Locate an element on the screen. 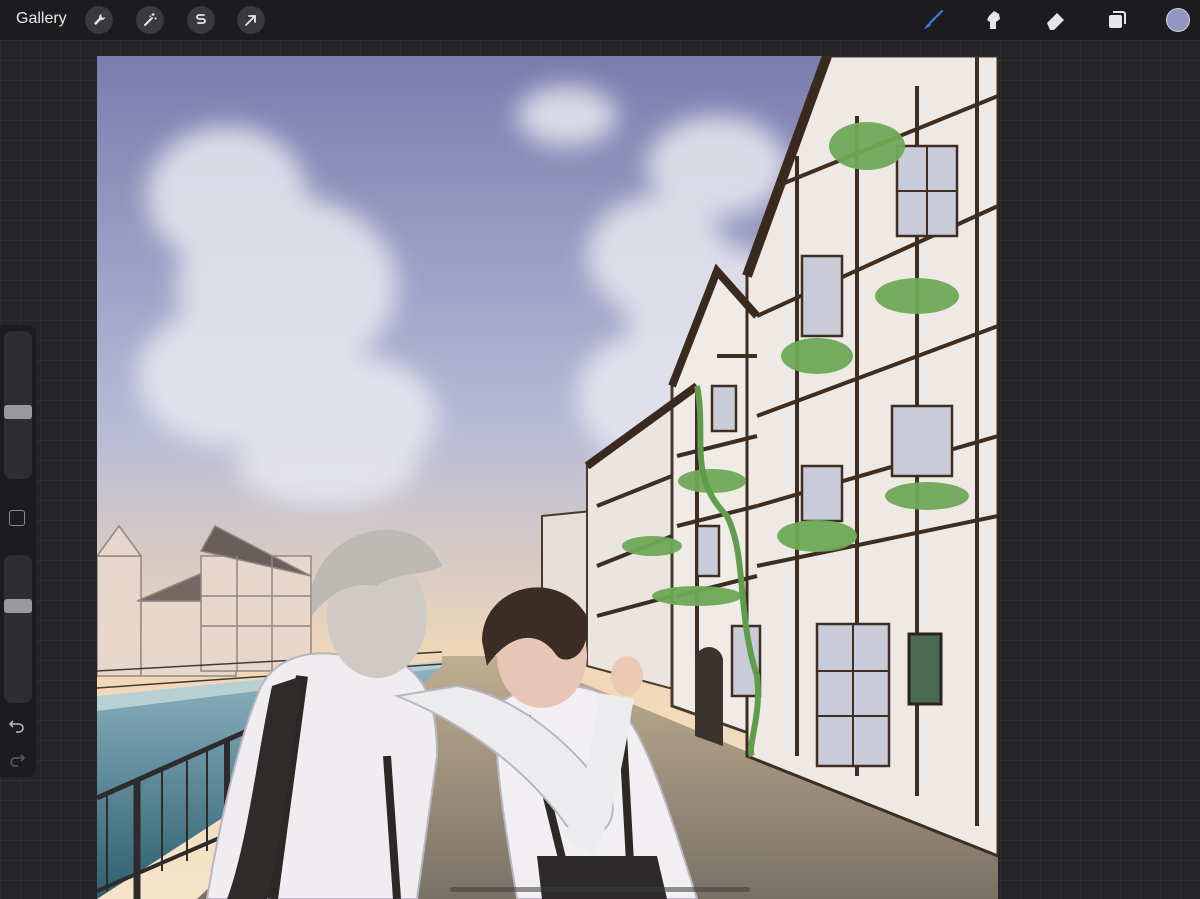 The height and width of the screenshot is (899, 1200). redo-icon is located at coordinates (17, 759).